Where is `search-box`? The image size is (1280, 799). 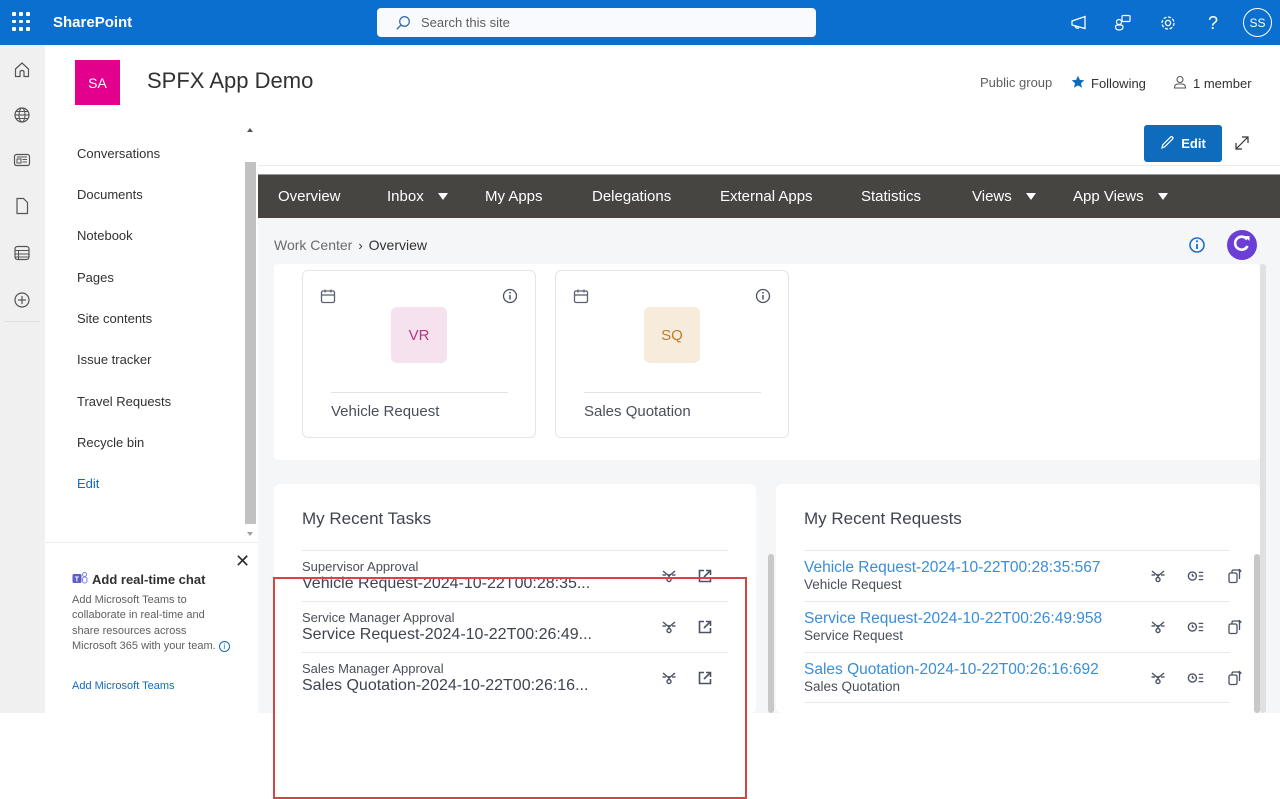 search-box is located at coordinates (596, 22).